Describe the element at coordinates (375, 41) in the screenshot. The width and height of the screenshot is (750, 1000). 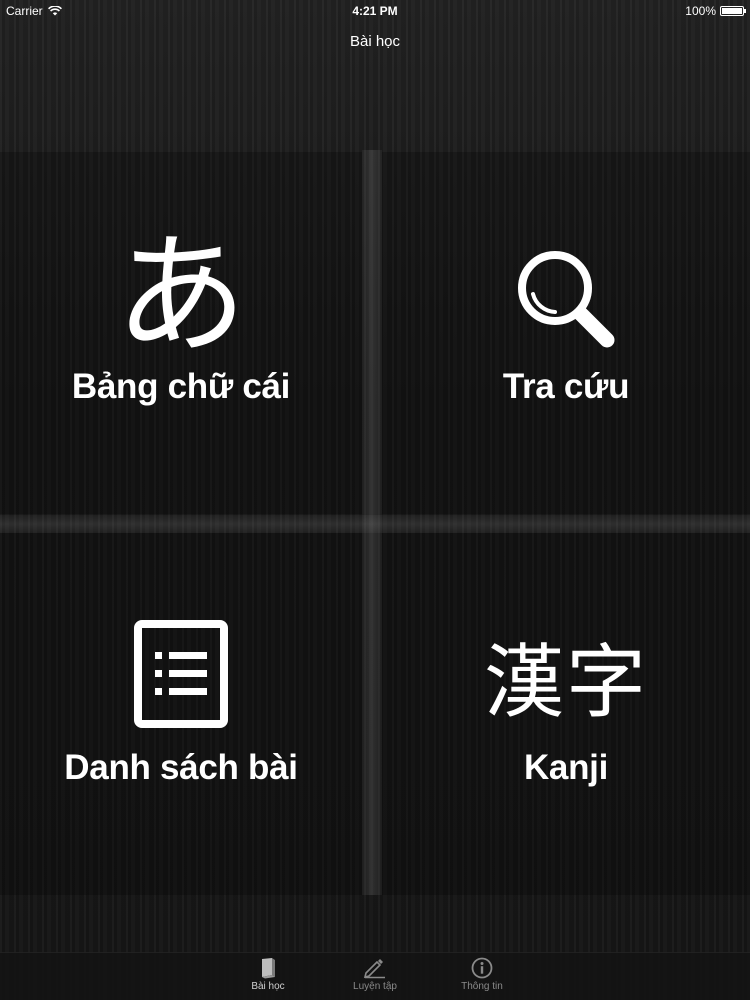
I see `page-title: Bài học` at that location.